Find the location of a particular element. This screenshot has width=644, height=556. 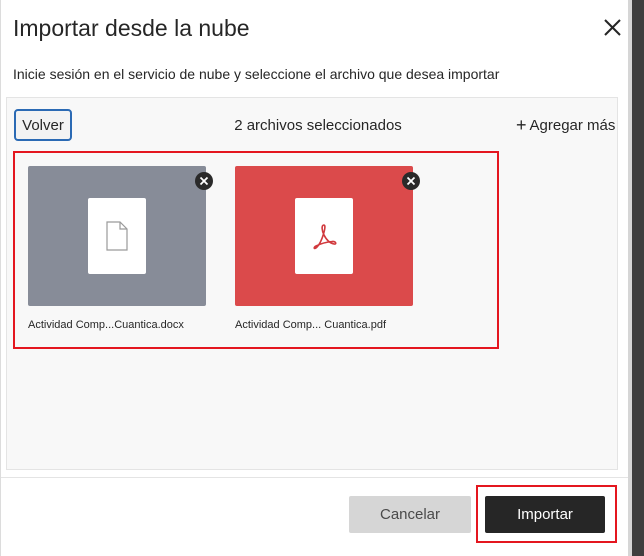

document-icon is located at coordinates (117, 236).